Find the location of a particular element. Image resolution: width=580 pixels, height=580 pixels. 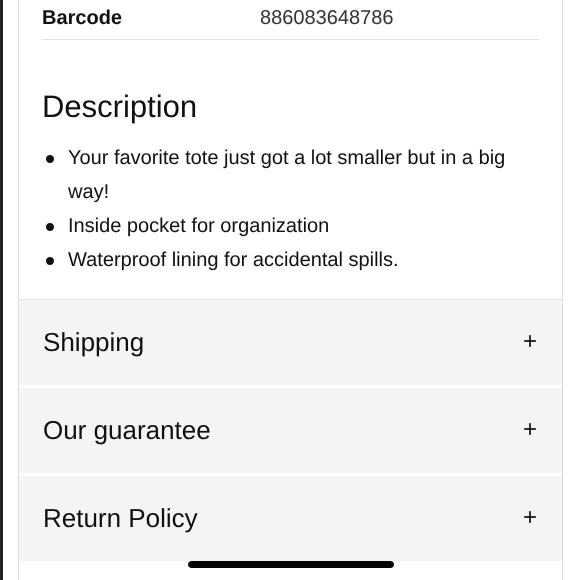

accordion-header: Return Policy + is located at coordinates (290, 518).